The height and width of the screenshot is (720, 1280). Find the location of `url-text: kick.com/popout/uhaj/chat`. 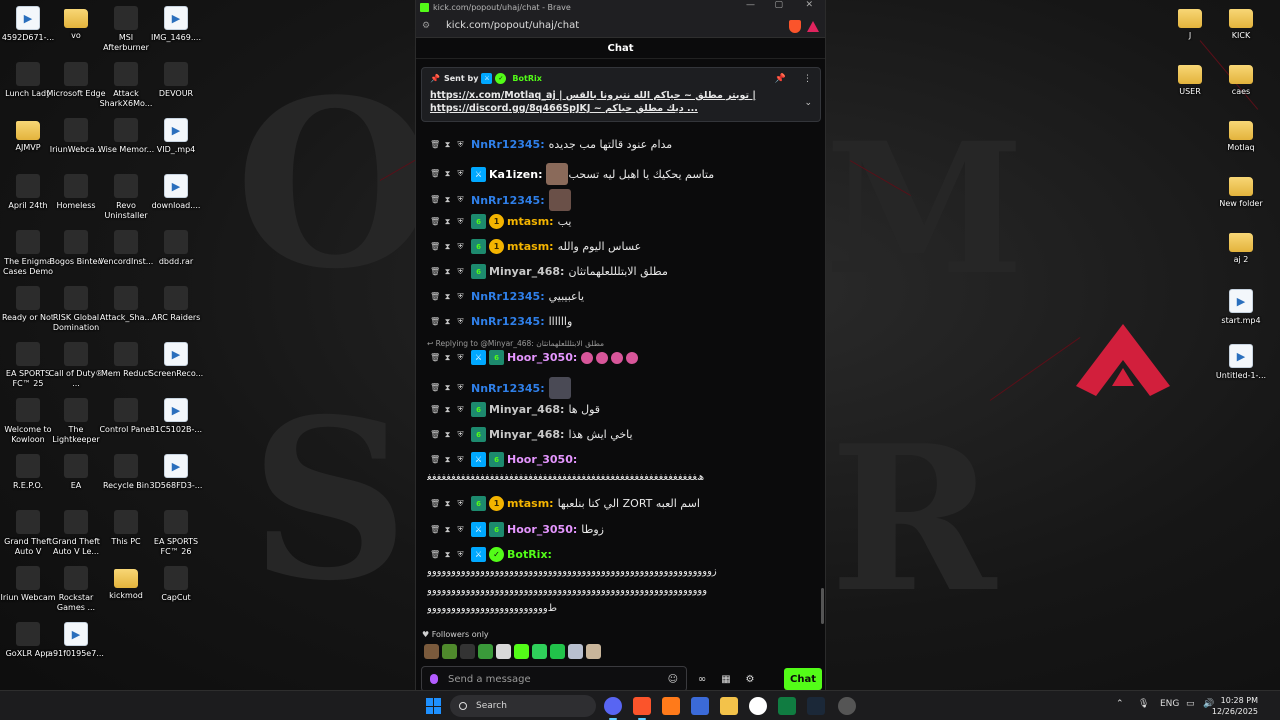

url-text: kick.com/popout/uhaj/chat is located at coordinates (512, 25).